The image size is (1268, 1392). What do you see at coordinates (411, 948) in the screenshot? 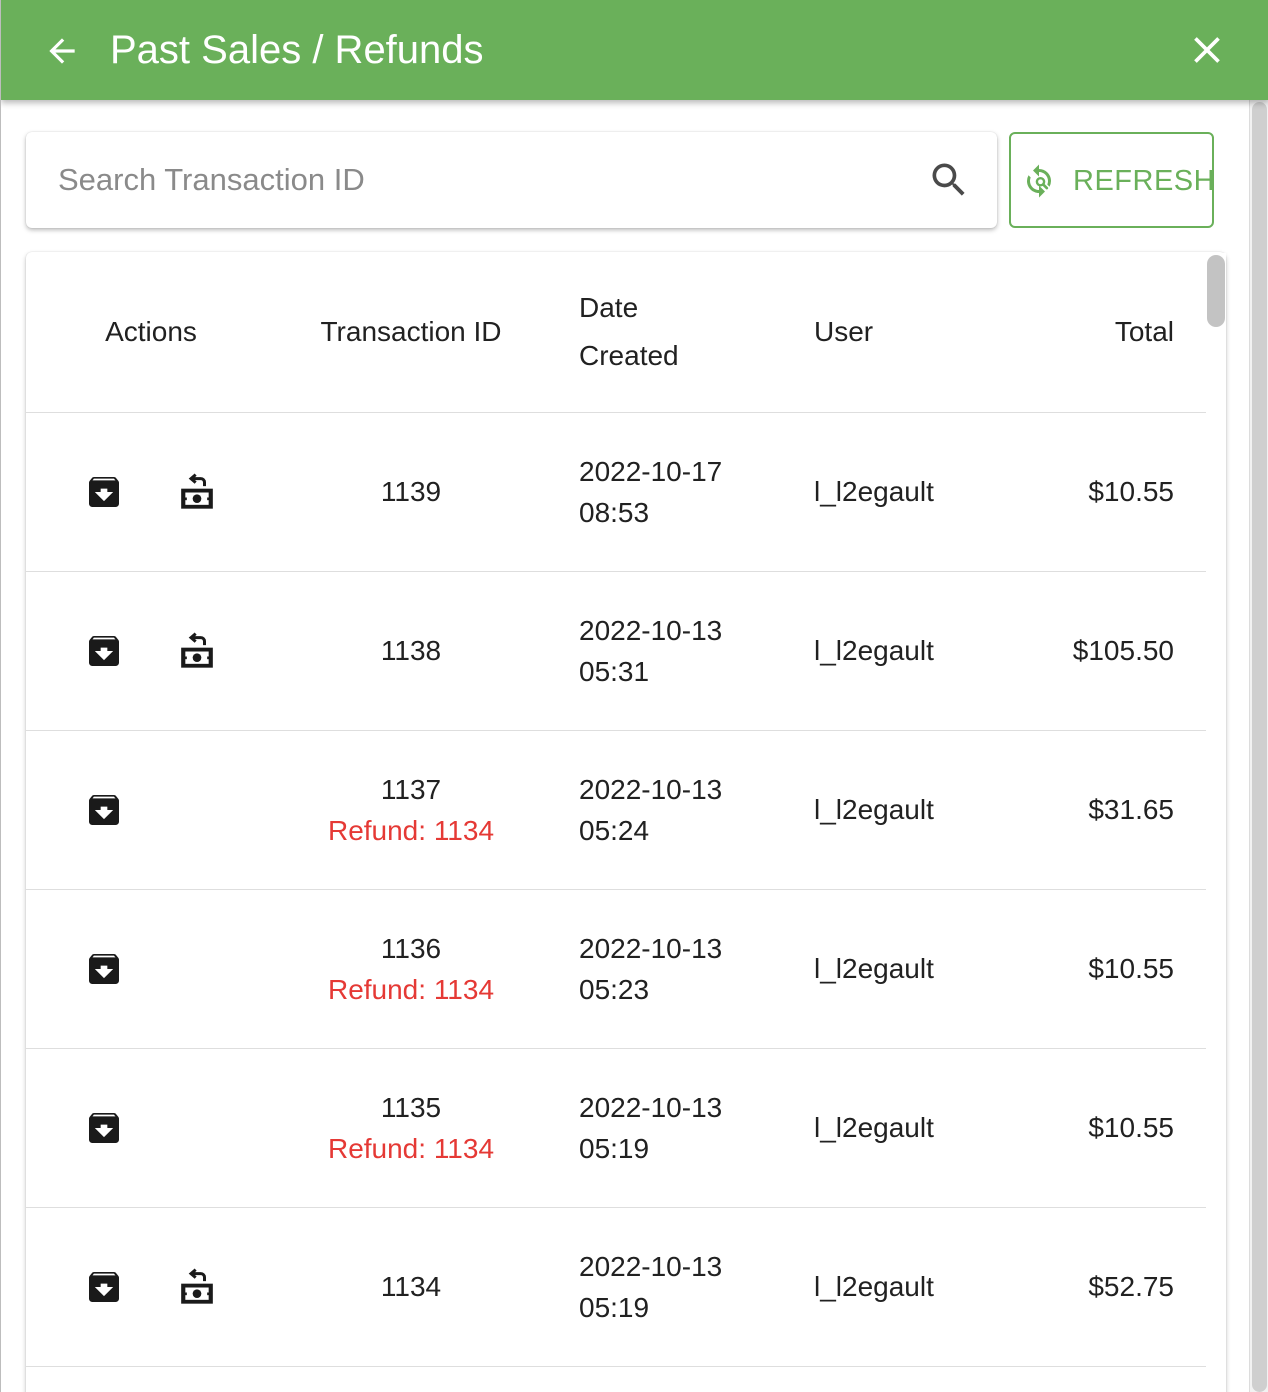
I see `transaction-id: 1136` at bounding box center [411, 948].